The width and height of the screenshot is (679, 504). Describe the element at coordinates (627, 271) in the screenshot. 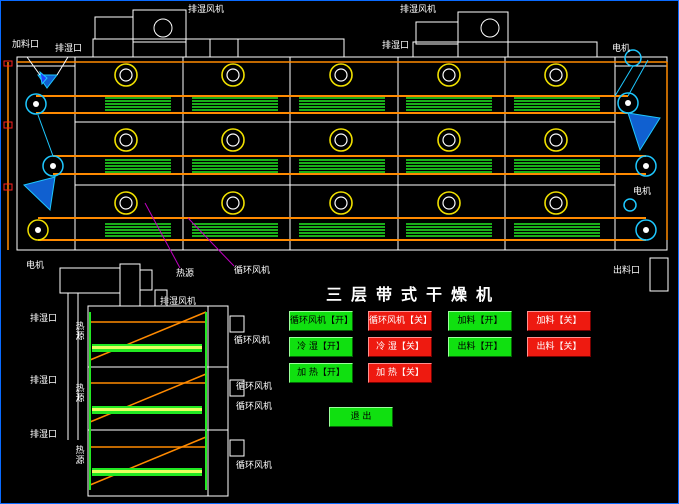

I see `discharge-port-label: 出料口` at that location.